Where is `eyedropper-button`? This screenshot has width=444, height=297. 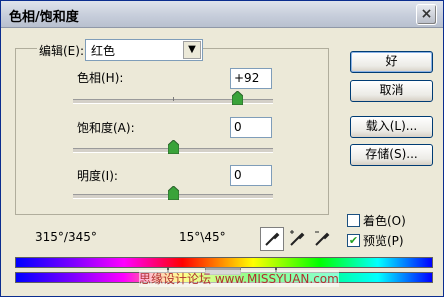
eyedropper-button is located at coordinates (272, 239).